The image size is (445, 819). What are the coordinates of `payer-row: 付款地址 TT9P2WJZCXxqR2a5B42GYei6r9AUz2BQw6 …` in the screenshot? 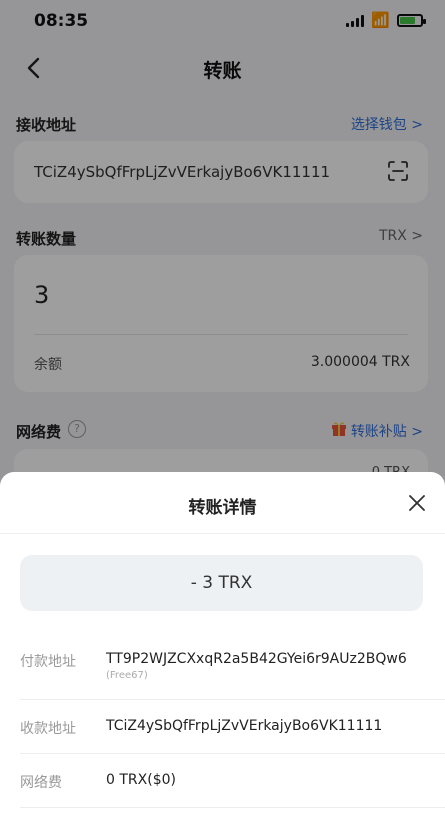 It's located at (232, 666).